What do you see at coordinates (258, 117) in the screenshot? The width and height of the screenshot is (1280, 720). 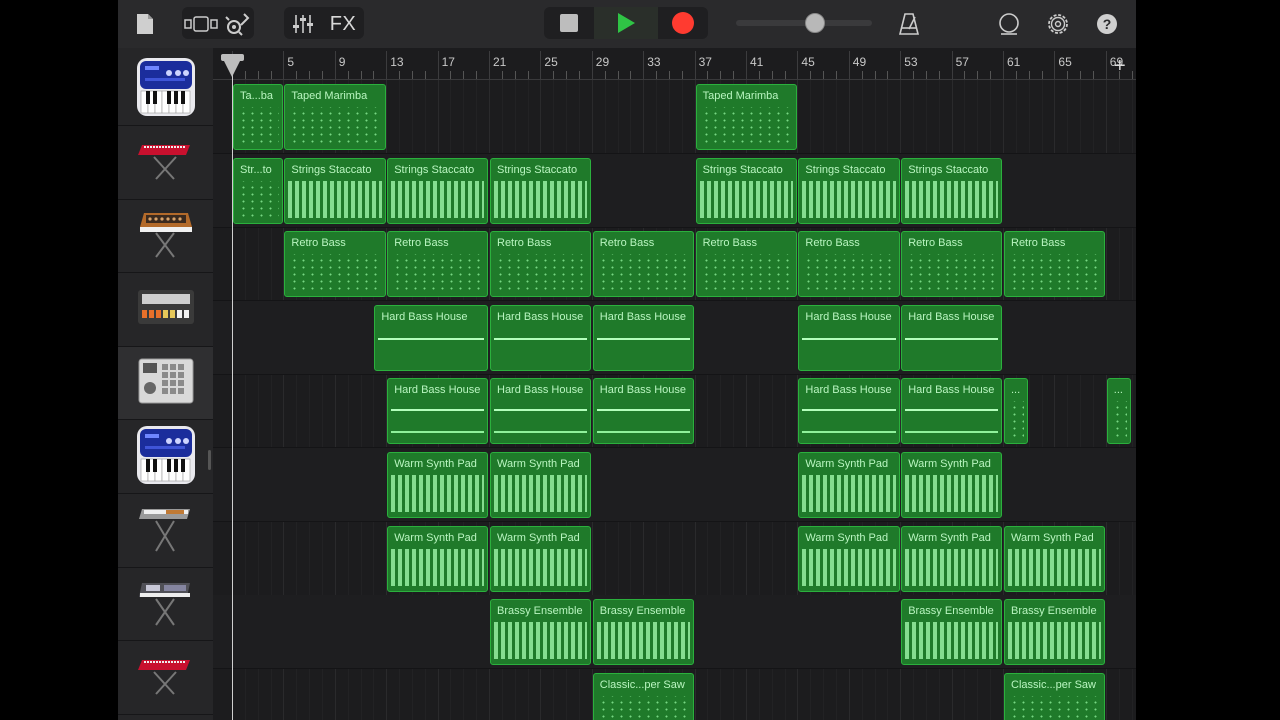 I see `music-region: Ta...ba` at bounding box center [258, 117].